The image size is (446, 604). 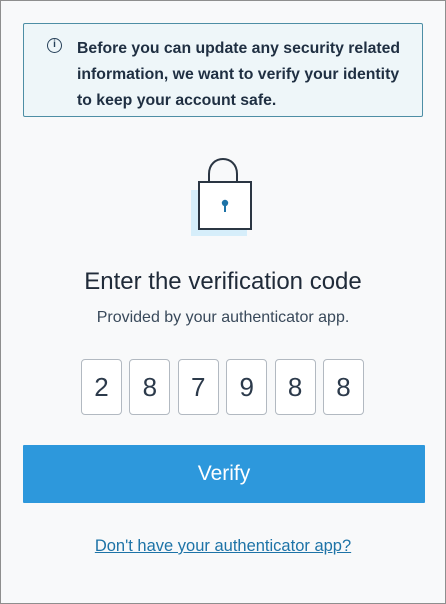 I want to click on padlock-illustration, so click(x=221, y=197).